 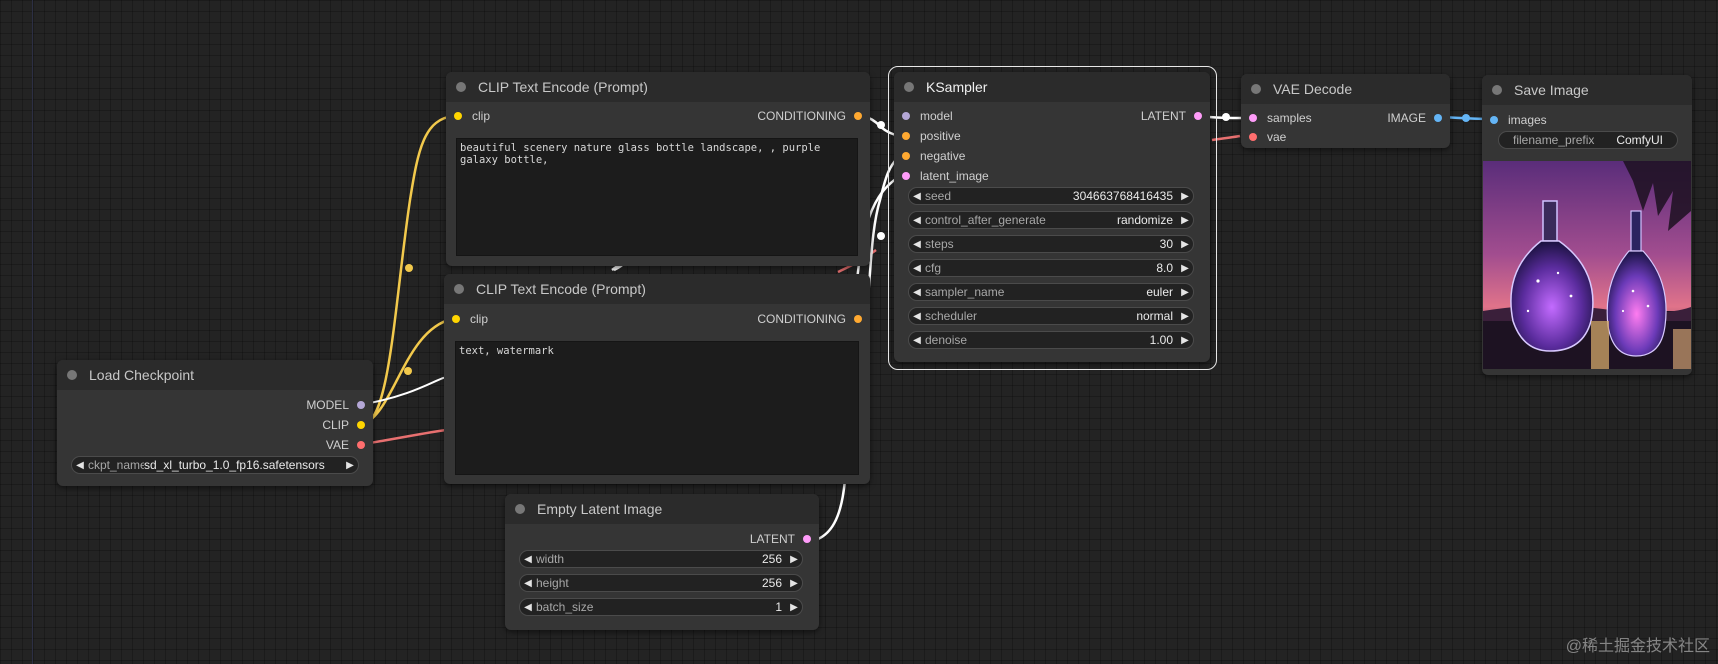 I want to click on watermark-text: @稀土掘金技术社区, so click(x=1637, y=646).